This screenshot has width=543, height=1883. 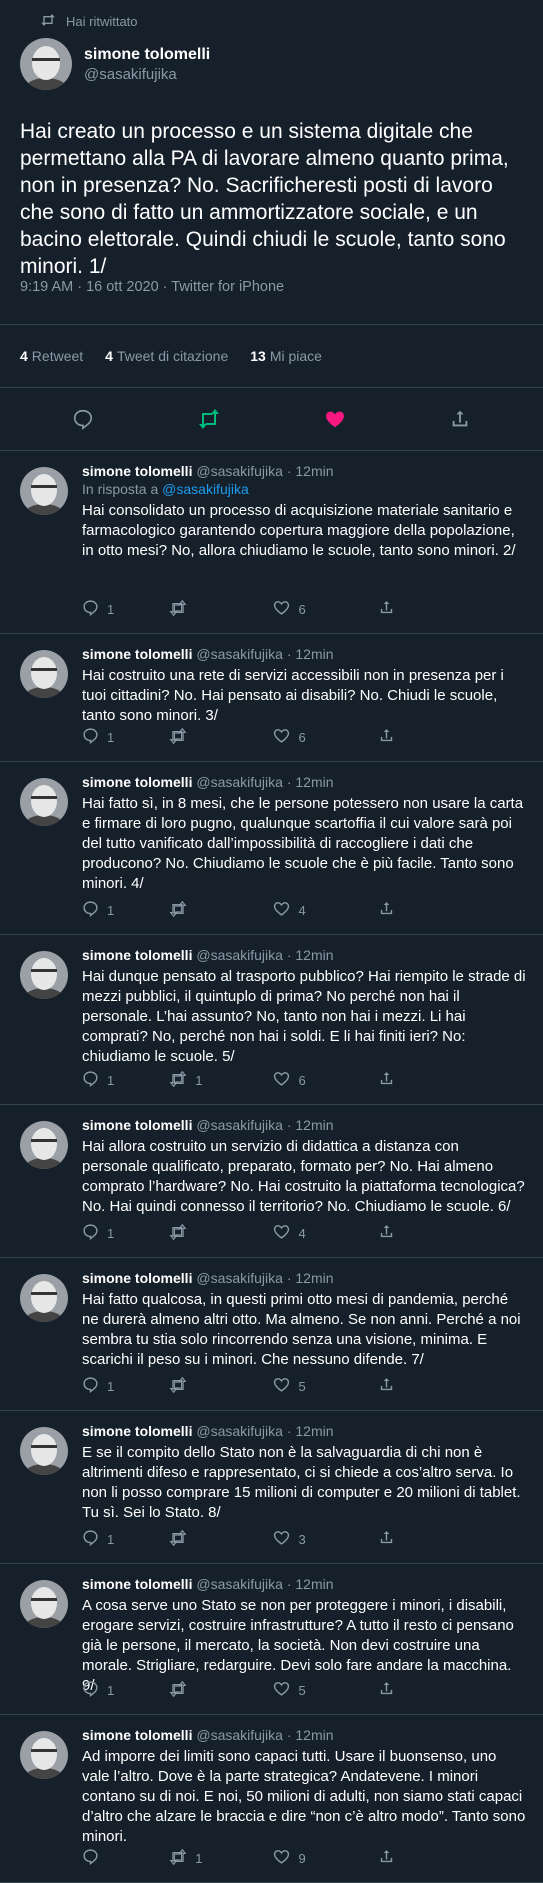 I want to click on reply-header: simone tolomelli @sasakifujika · 12min, so click(x=304, y=1584).